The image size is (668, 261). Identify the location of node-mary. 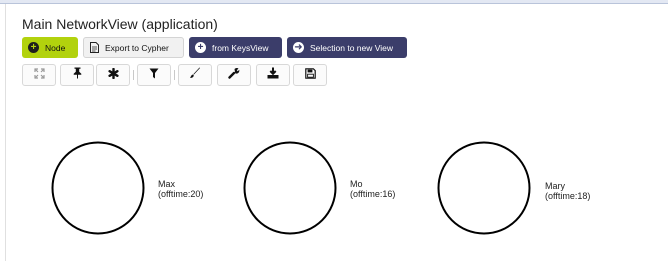
(484, 188).